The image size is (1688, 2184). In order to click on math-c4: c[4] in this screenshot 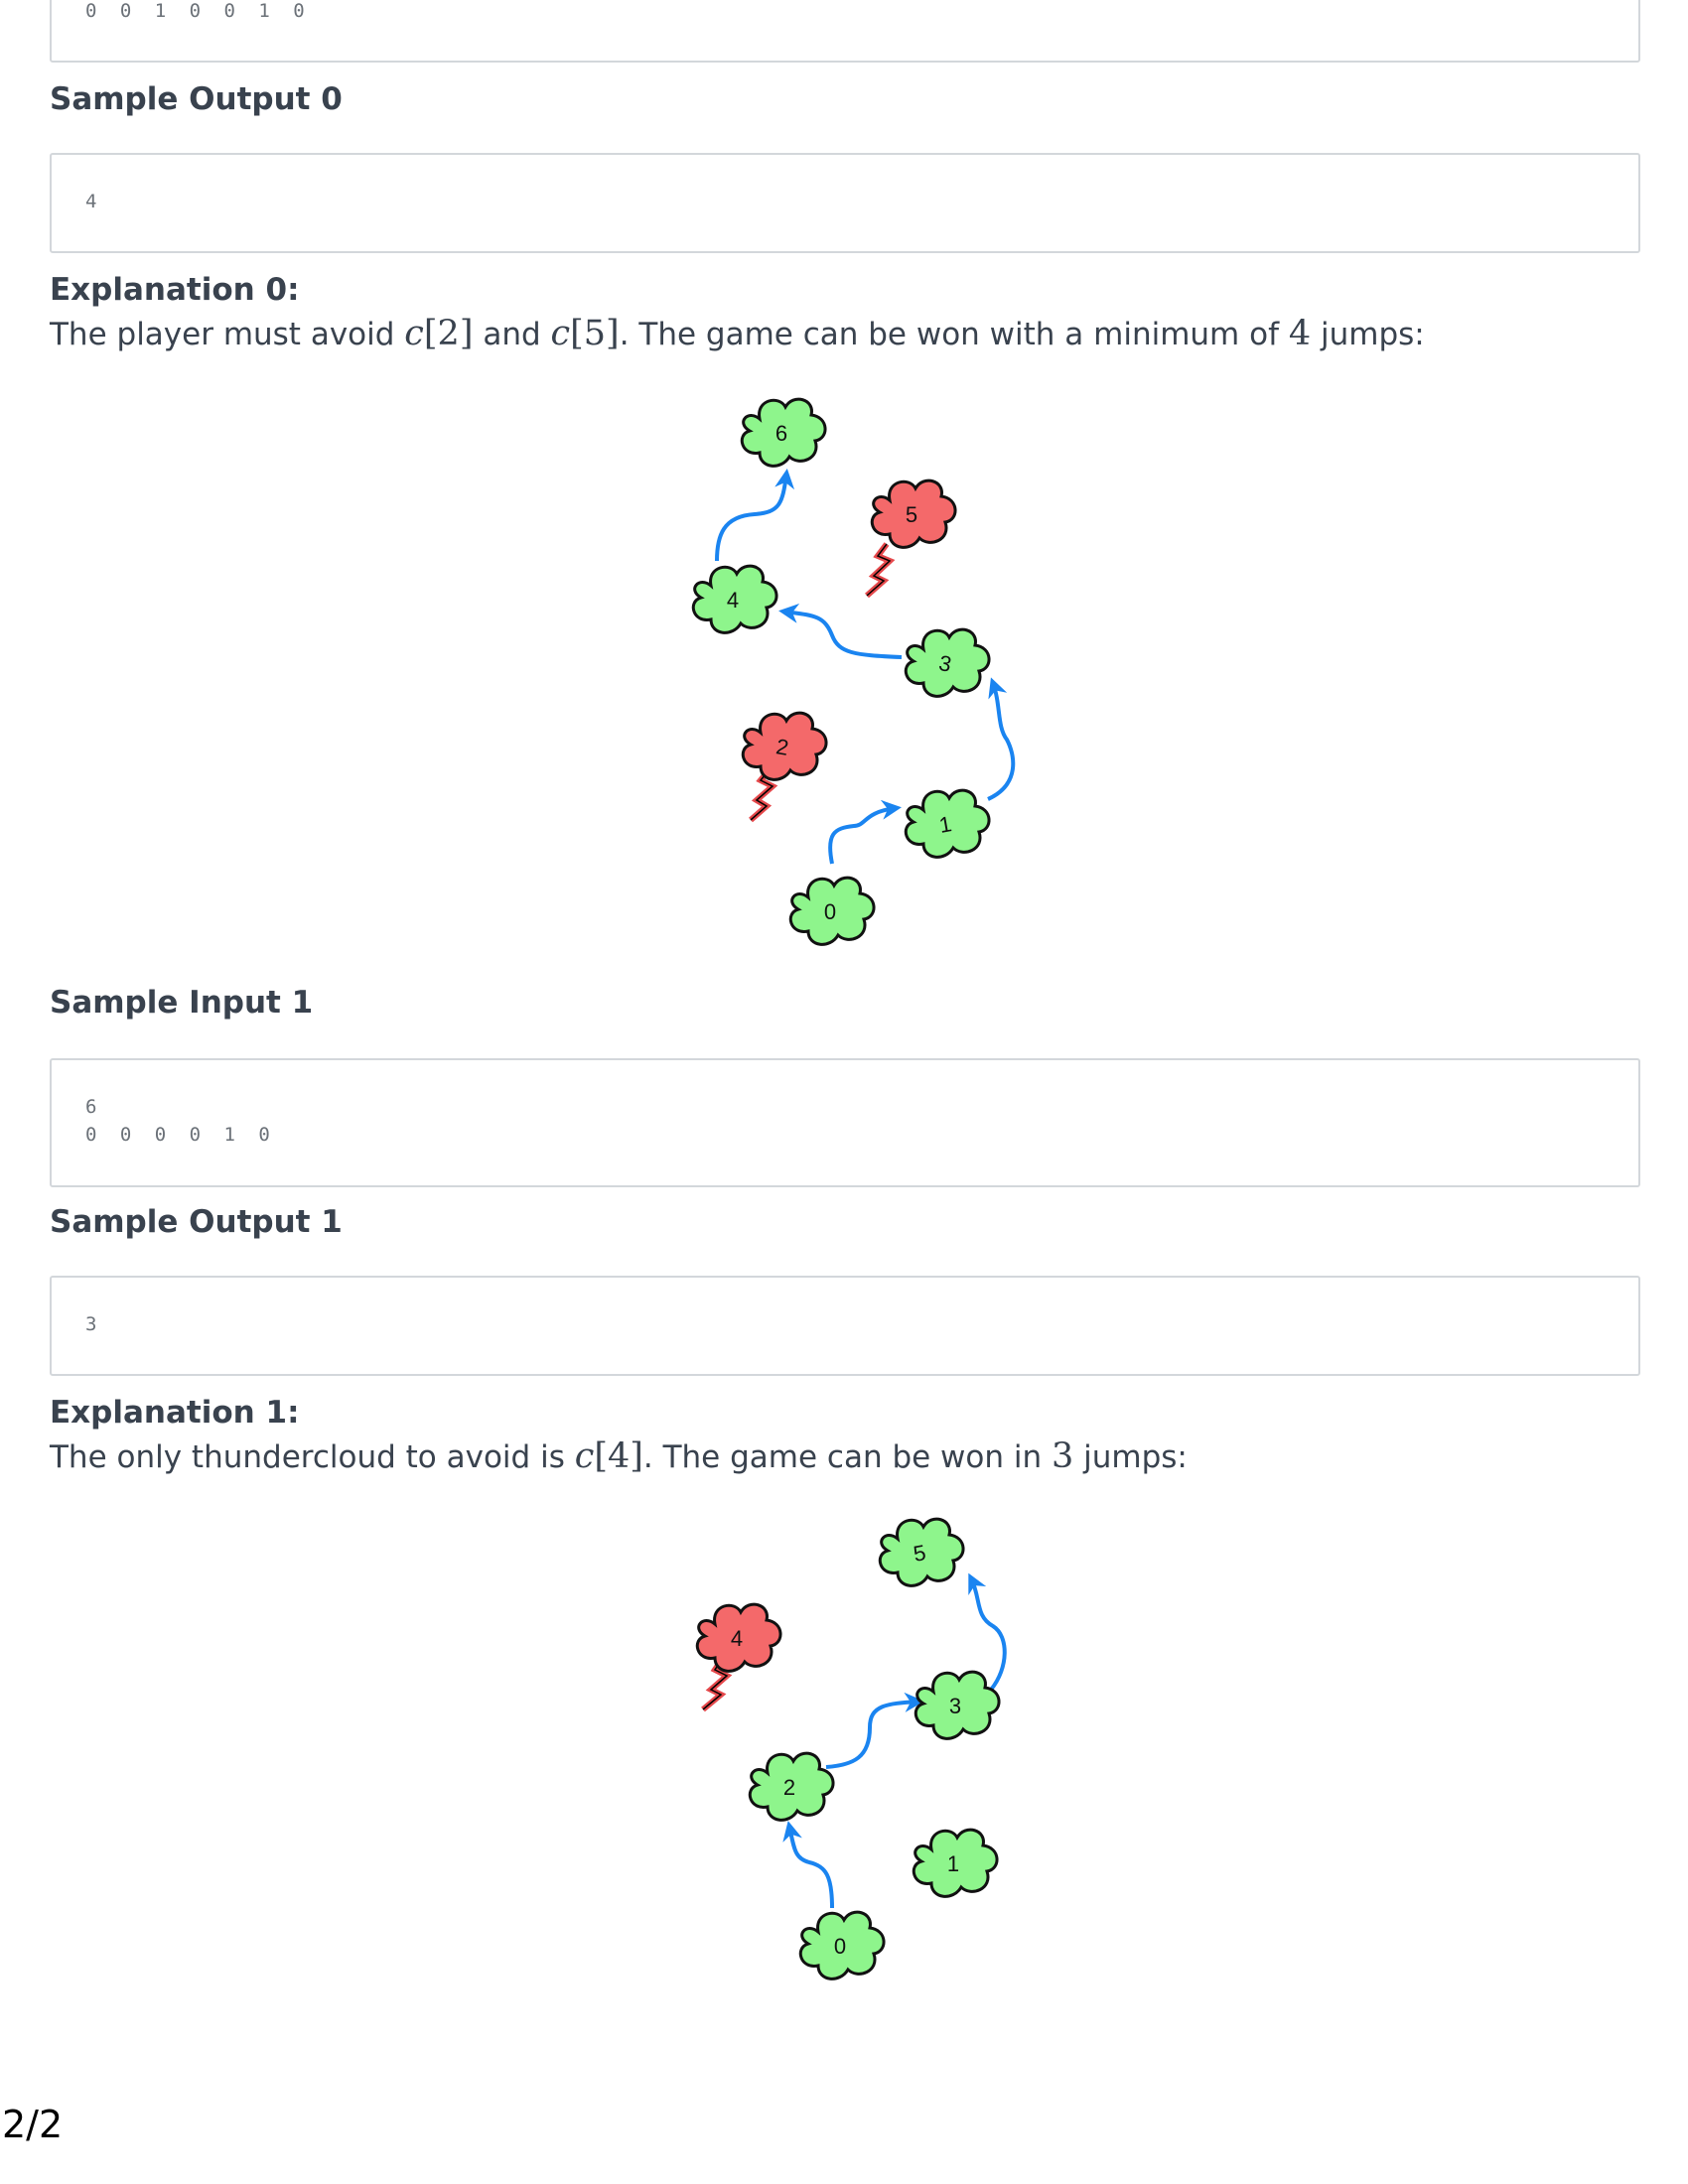, I will do `click(609, 1456)`.